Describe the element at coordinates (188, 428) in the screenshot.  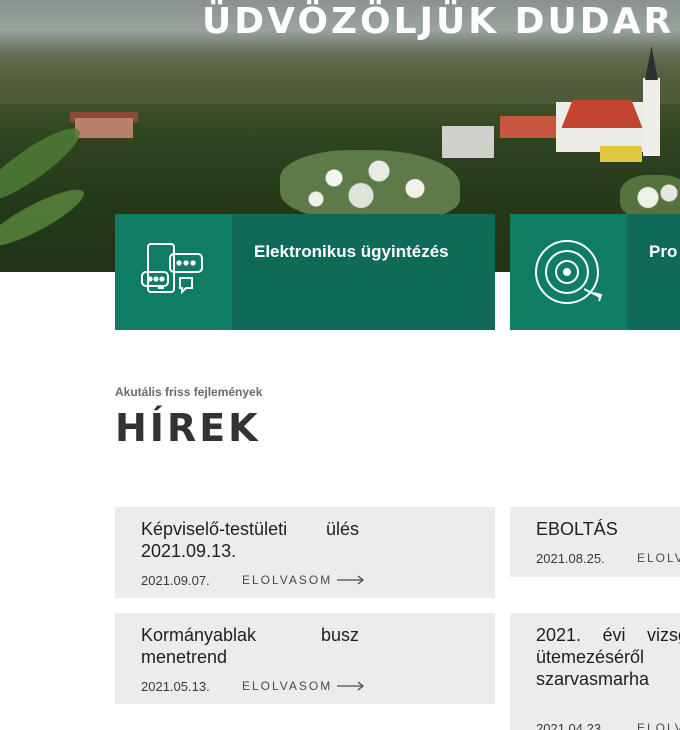
I see `section-title: HÍREK` at that location.